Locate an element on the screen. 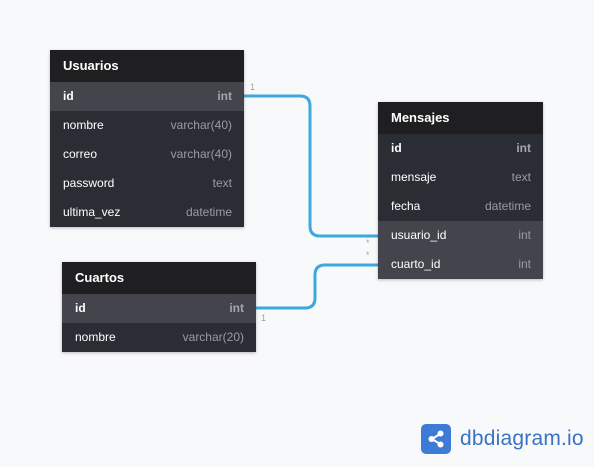  table-field-ultima-vez: ultima_vez datetime is located at coordinates (147, 212).